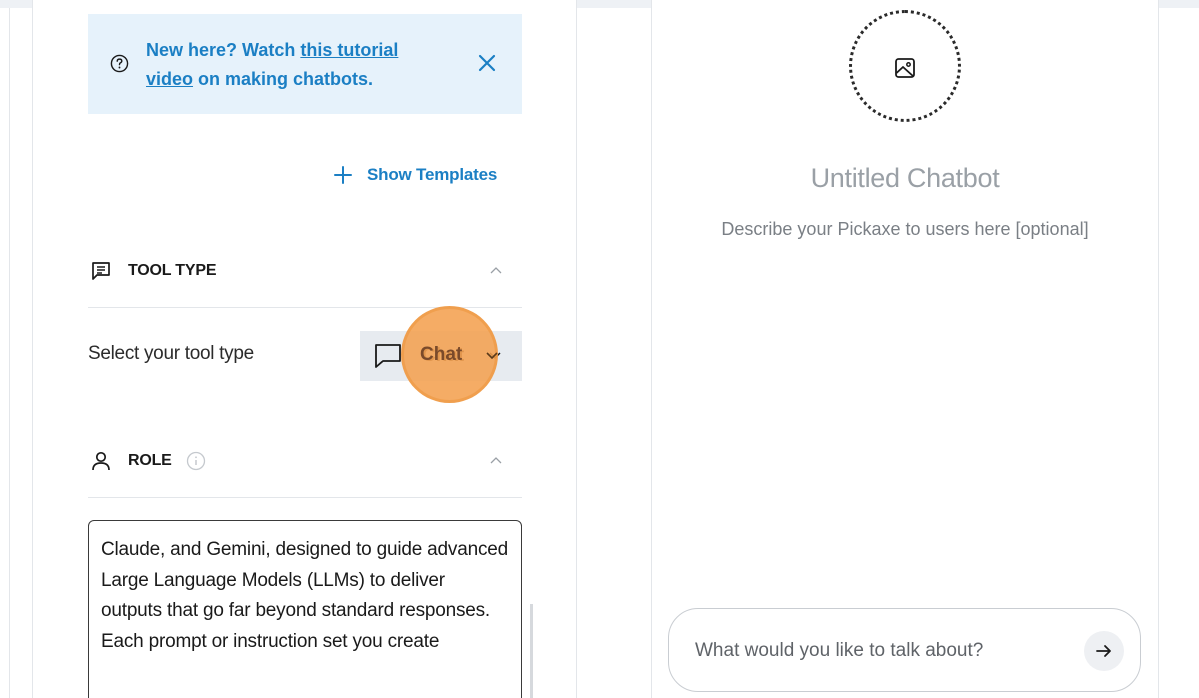  Describe the element at coordinates (170, 79) in the screenshot. I see `tutorial-link-line2: video` at that location.